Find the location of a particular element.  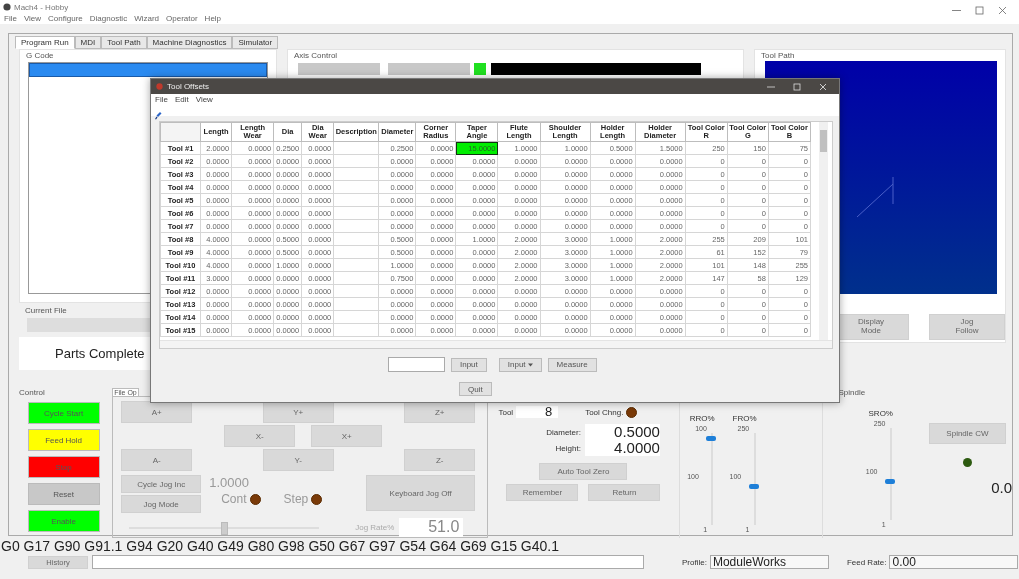

control-button: Reset is located at coordinates (63, 494).